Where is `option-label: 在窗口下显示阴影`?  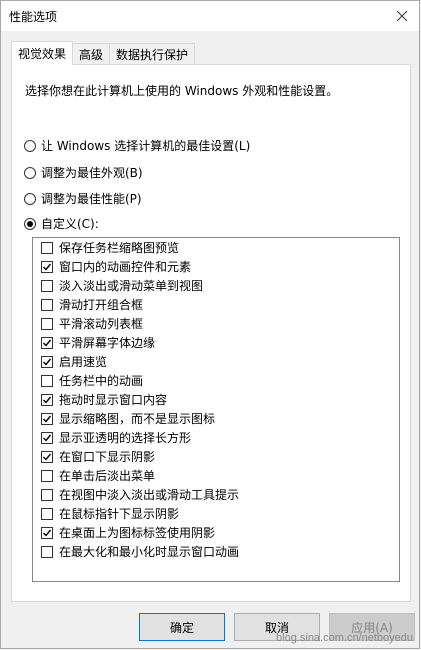
option-label: 在窗口下显示阴影 is located at coordinates (107, 457).